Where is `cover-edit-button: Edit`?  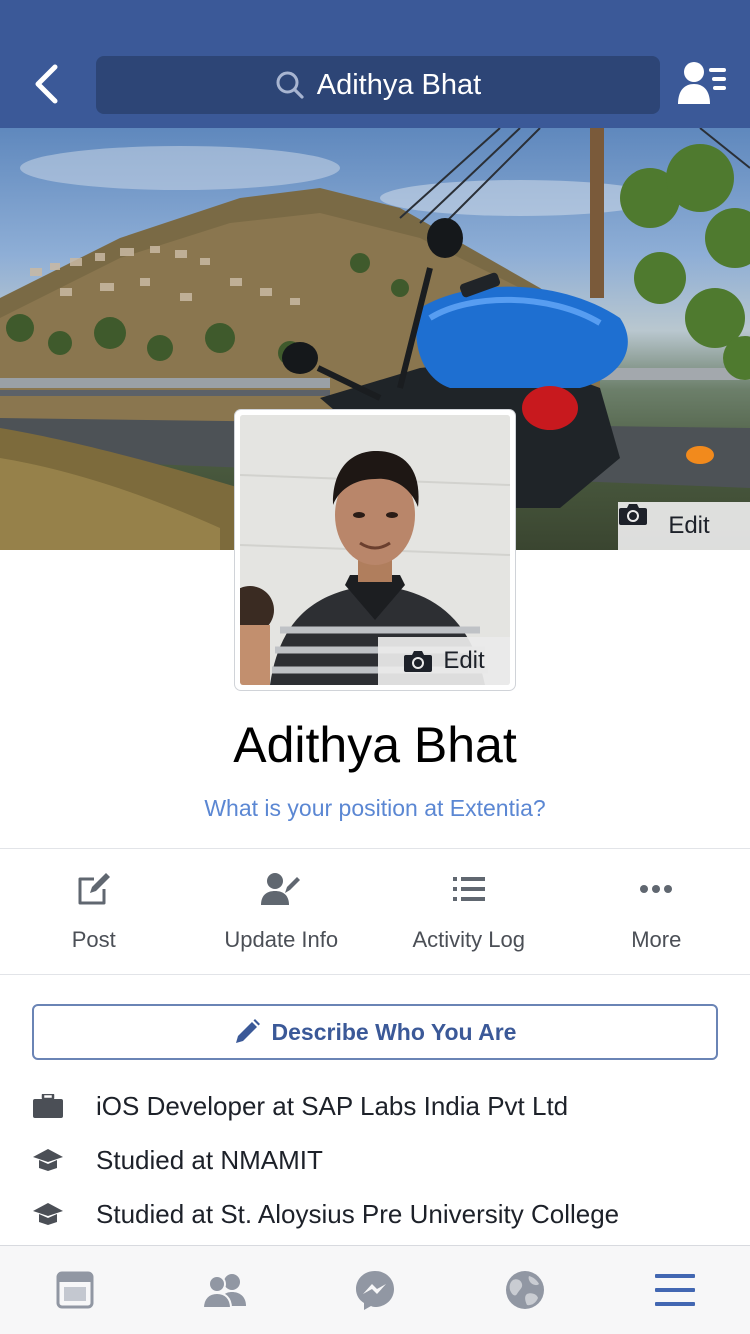 cover-edit-button: Edit is located at coordinates (684, 526).